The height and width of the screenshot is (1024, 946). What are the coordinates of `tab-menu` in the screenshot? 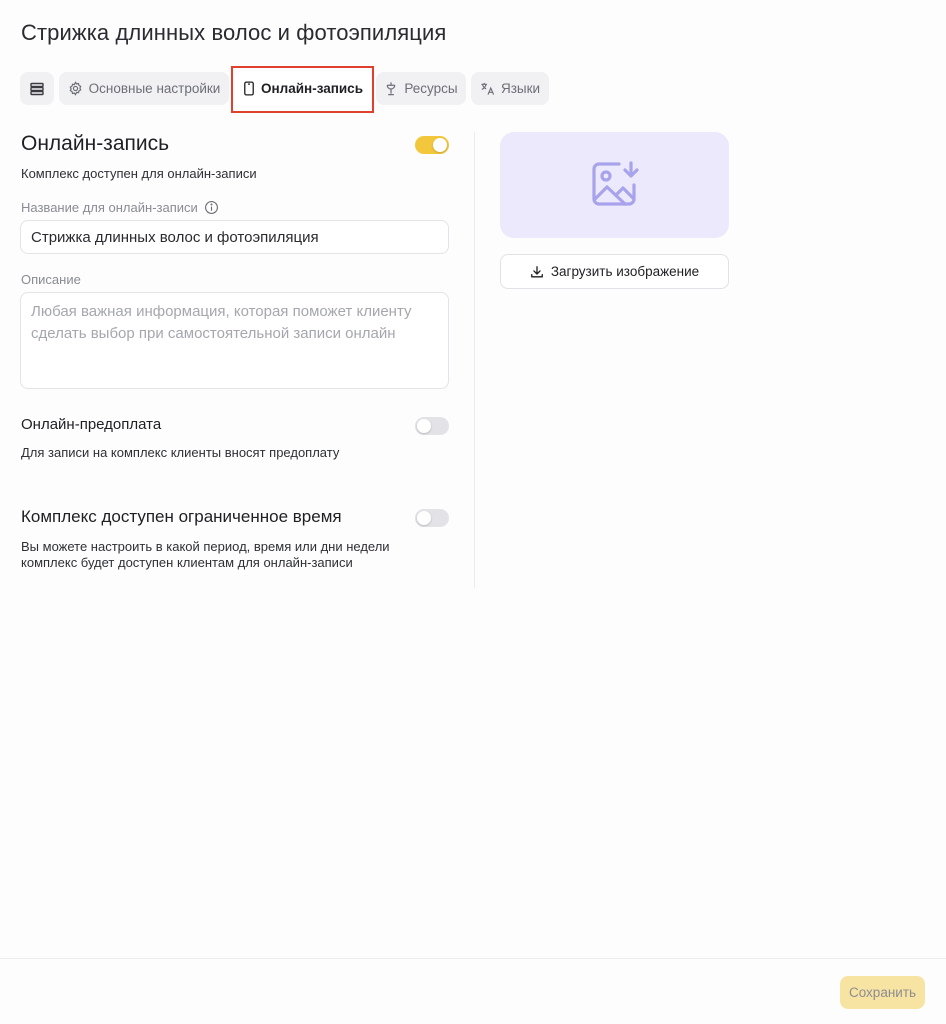 It's located at (37, 88).